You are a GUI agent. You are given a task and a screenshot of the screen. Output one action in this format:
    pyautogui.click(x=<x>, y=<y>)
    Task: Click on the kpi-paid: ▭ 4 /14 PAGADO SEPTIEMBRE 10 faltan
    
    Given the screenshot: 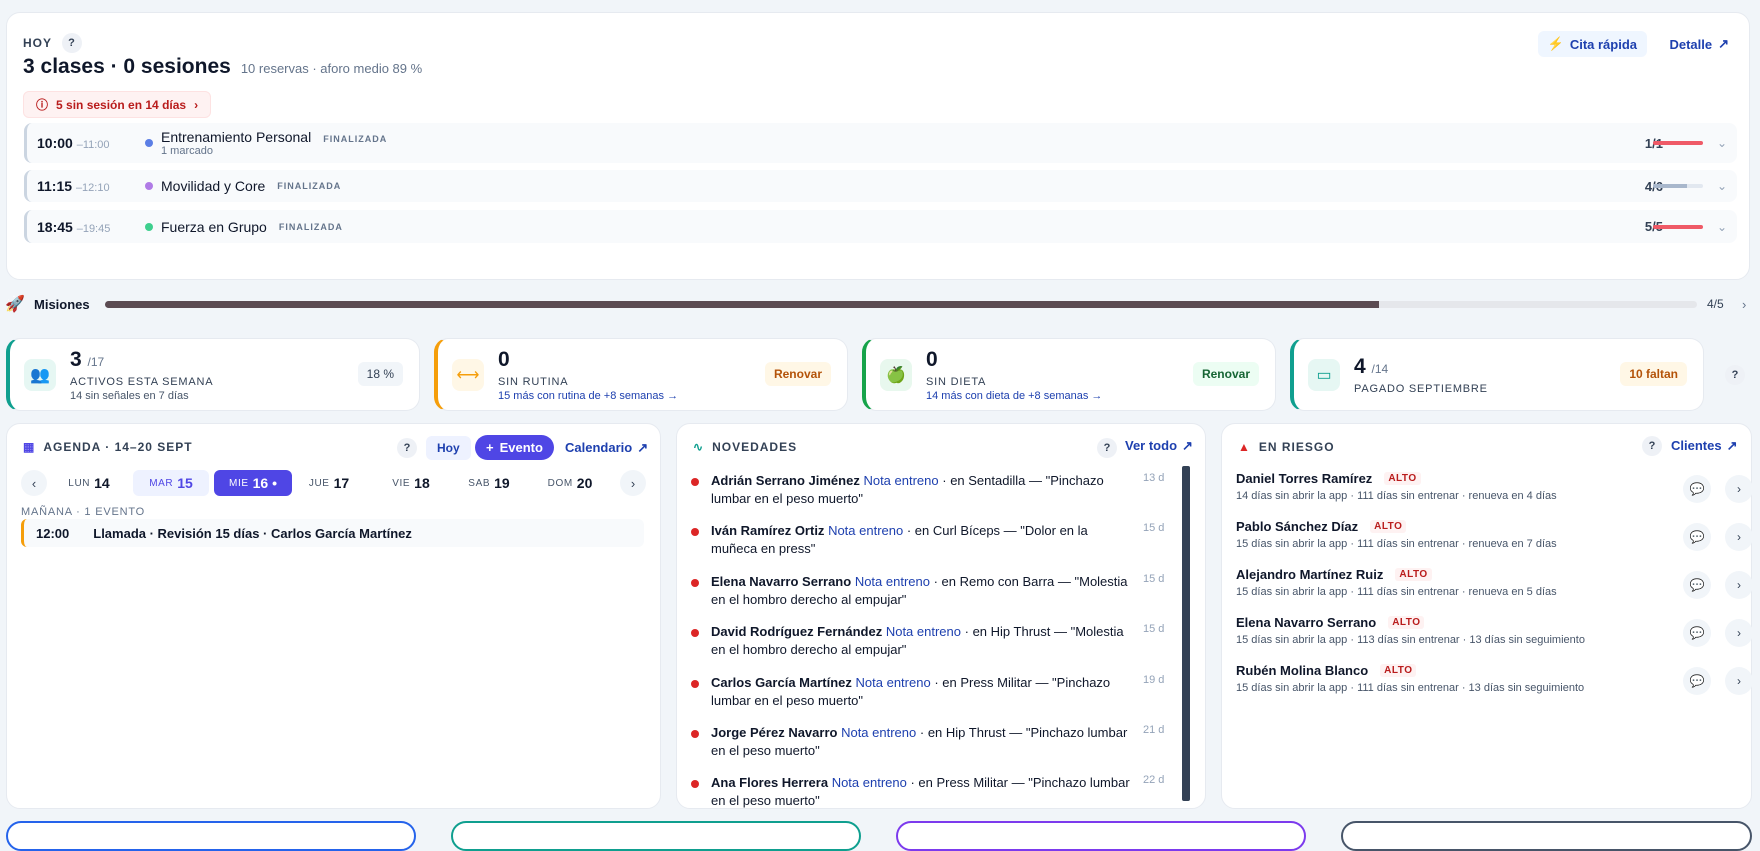 What is the action you would take?
    pyautogui.click(x=1497, y=374)
    